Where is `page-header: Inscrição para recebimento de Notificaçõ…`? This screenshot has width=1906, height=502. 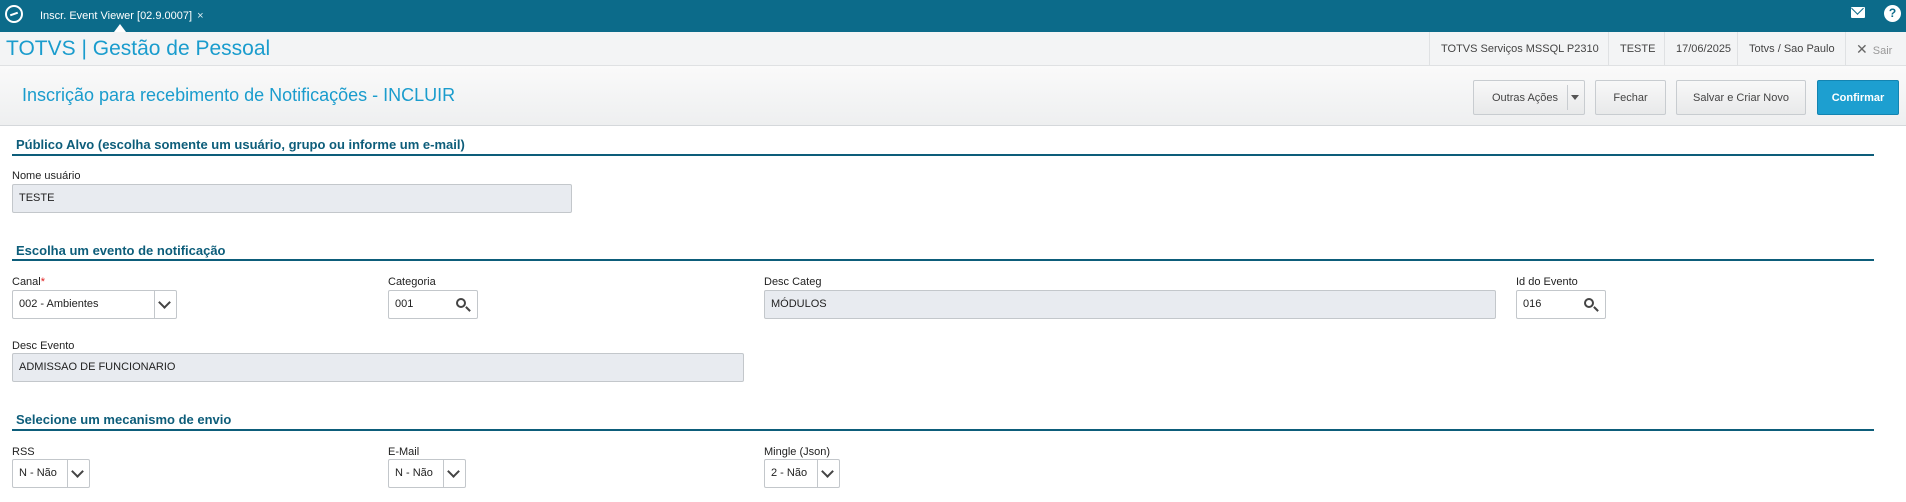
page-header: Inscrição para recebimento de Notificaçõ… is located at coordinates (953, 96).